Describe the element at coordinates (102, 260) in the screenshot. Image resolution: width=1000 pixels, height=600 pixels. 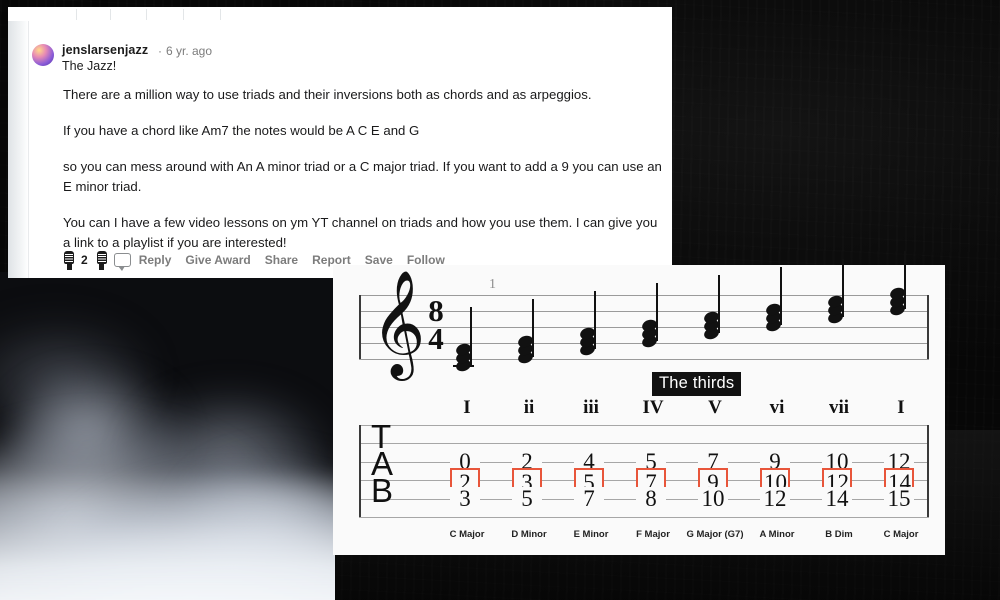
I see `guitar-headstock-downvote-icon` at that location.